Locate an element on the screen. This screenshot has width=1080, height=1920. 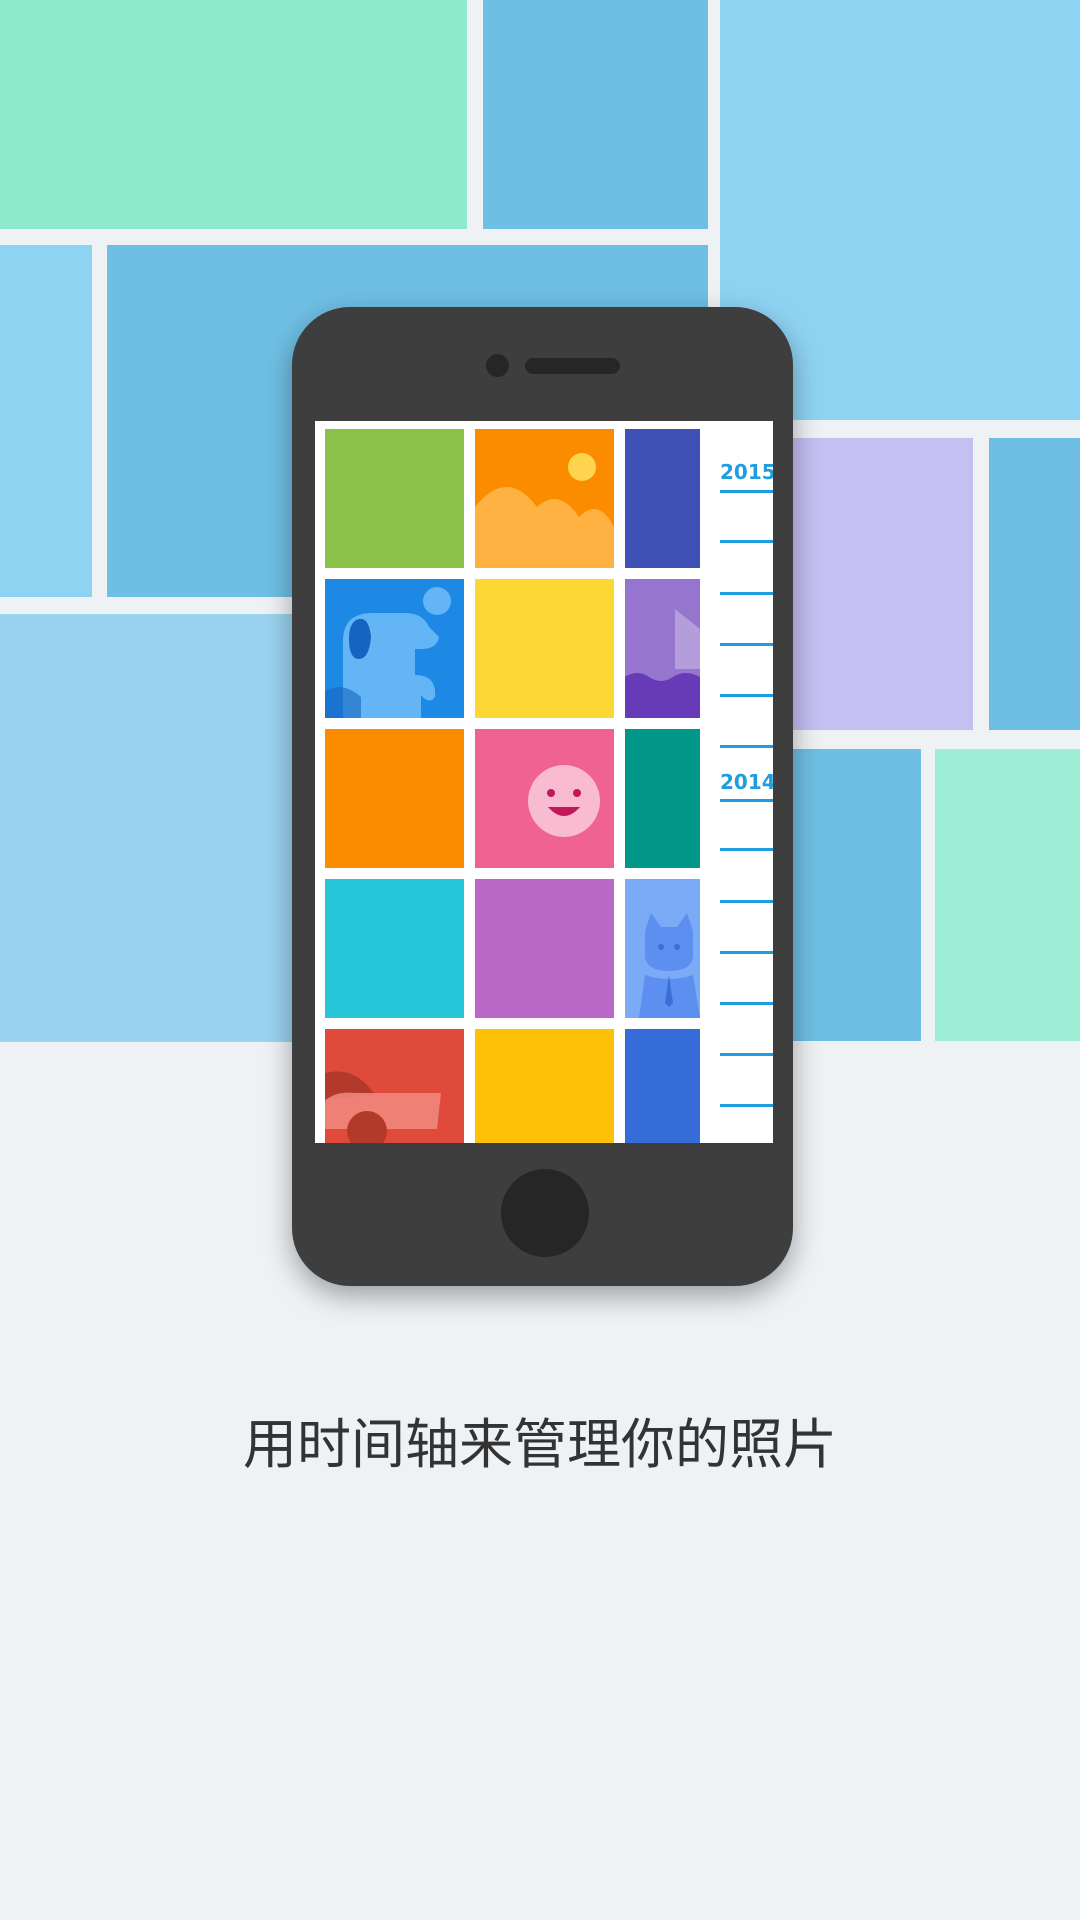
dog-icon is located at coordinates (388, 652).